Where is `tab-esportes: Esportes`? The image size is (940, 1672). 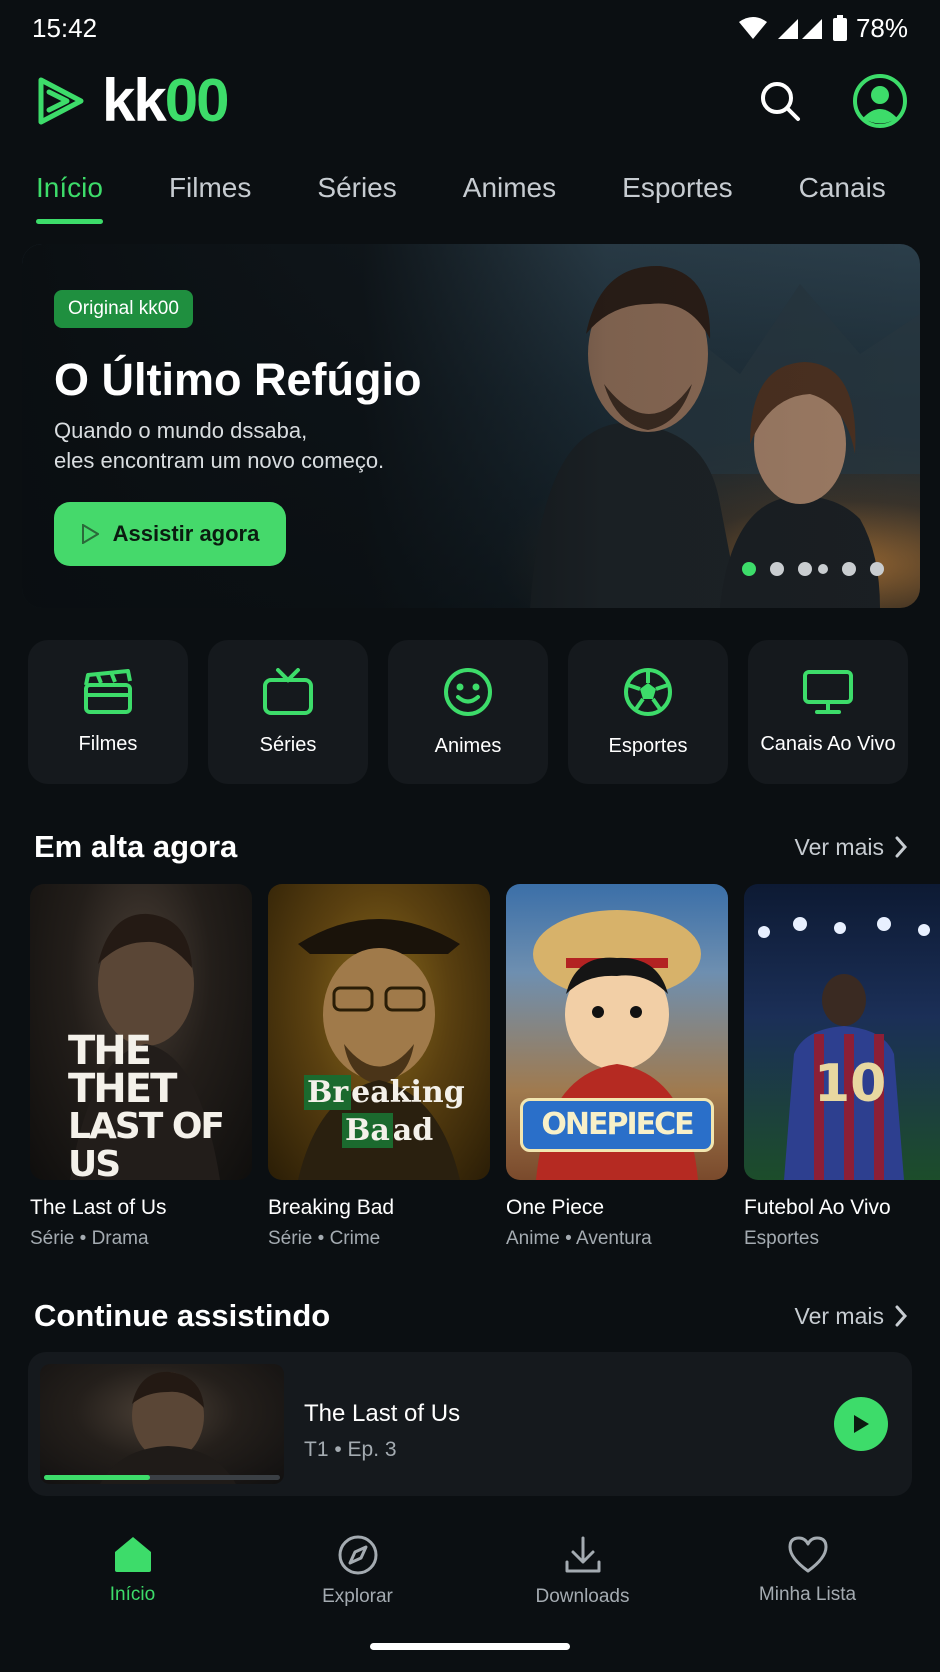
tab-esportes: Esportes is located at coordinates (677, 196).